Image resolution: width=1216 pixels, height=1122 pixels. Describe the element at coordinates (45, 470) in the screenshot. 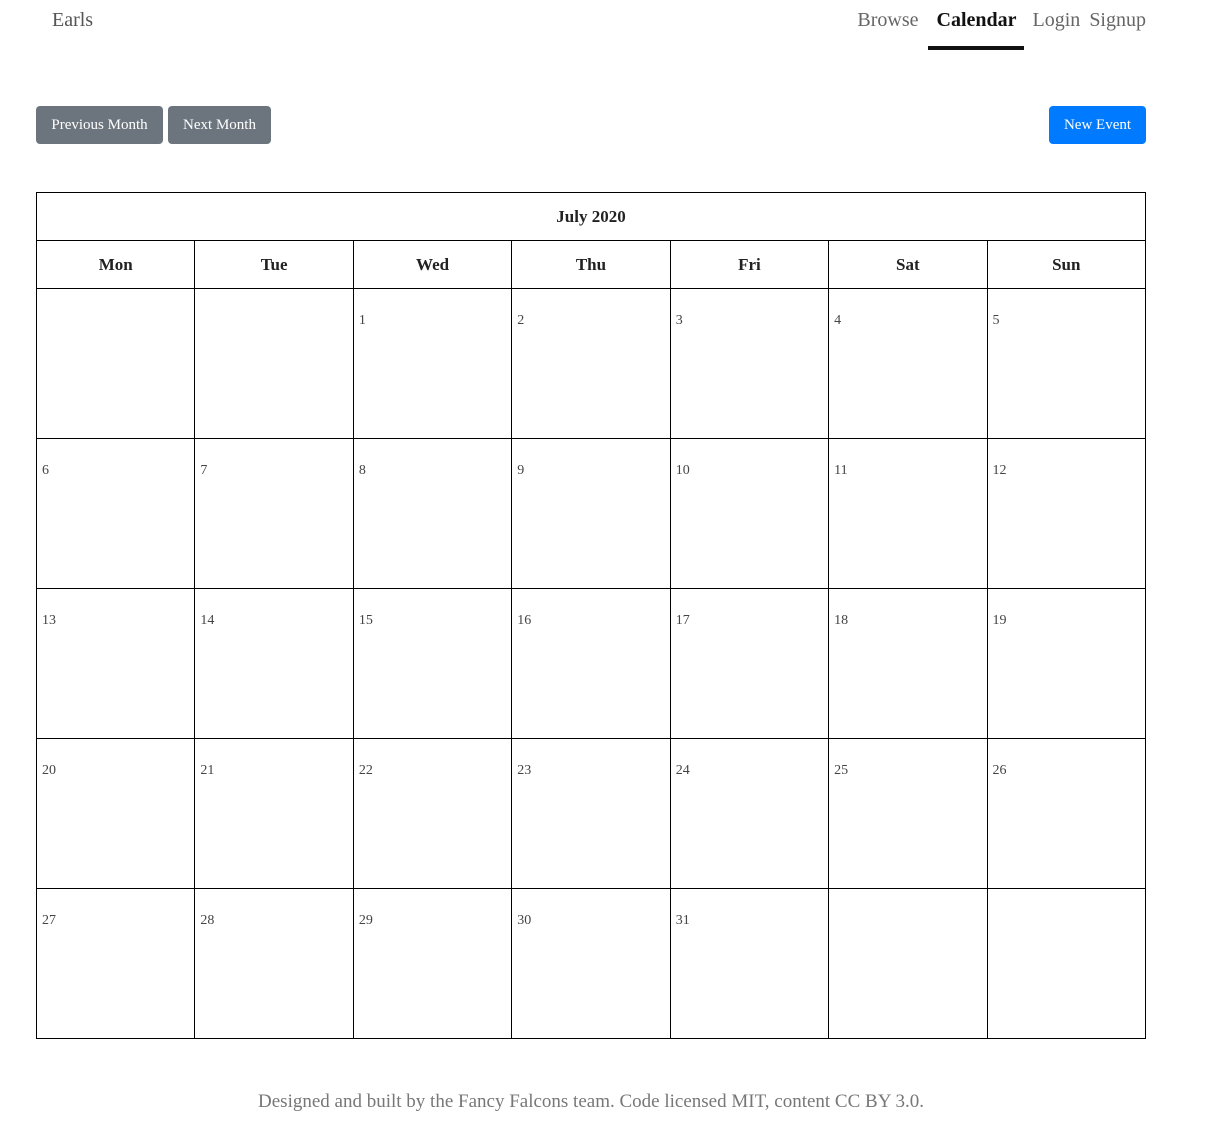

I see `day-number: 6` at that location.